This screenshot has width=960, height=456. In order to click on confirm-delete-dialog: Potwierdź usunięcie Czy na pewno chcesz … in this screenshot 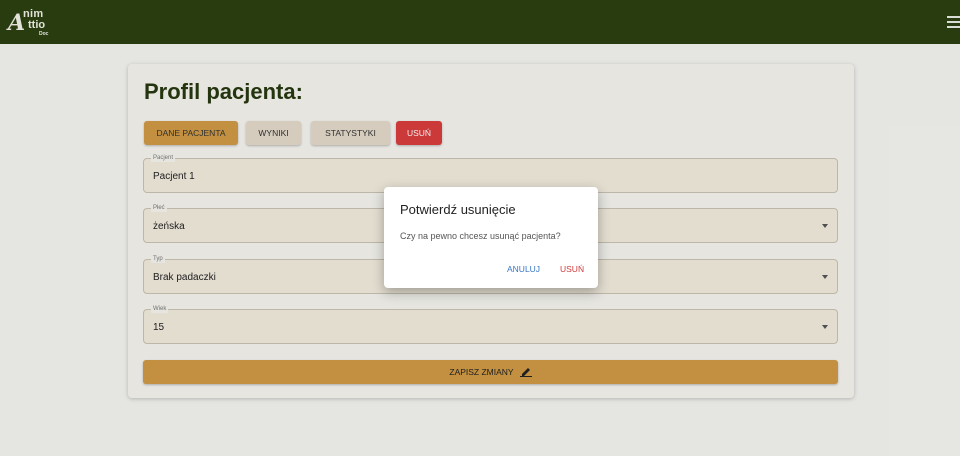, I will do `click(491, 237)`.